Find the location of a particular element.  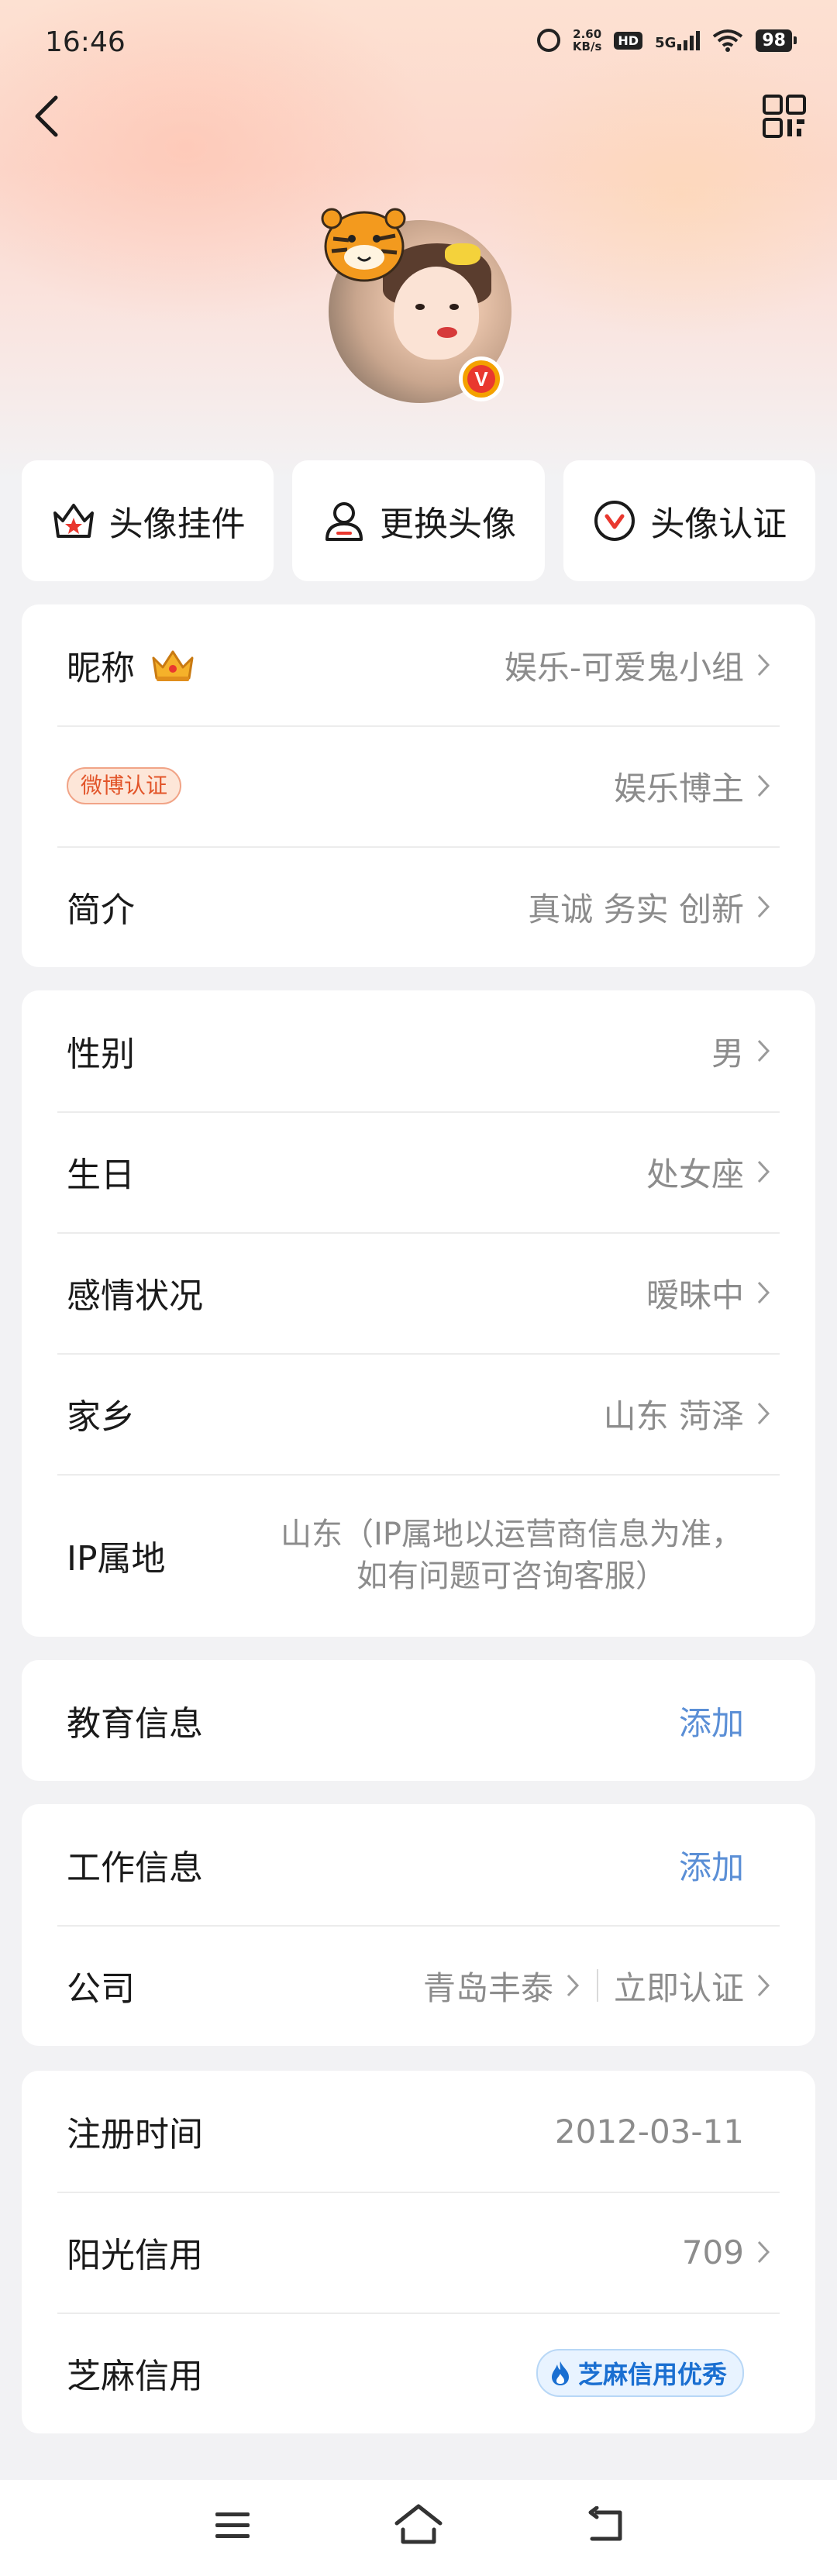

qr-code-icon is located at coordinates (784, 116).